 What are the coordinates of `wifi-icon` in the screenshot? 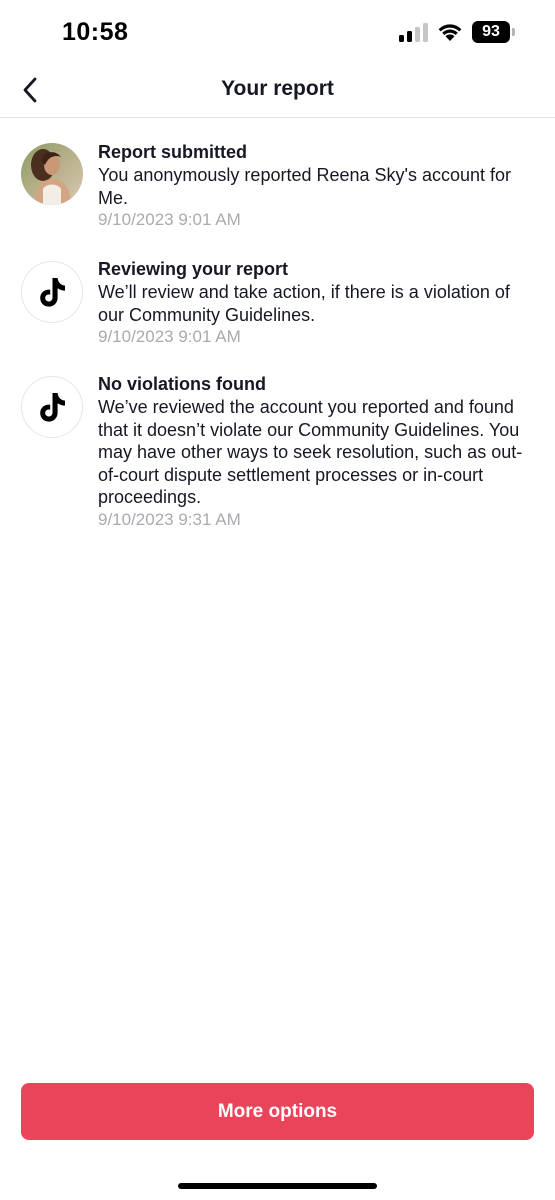 It's located at (450, 32).